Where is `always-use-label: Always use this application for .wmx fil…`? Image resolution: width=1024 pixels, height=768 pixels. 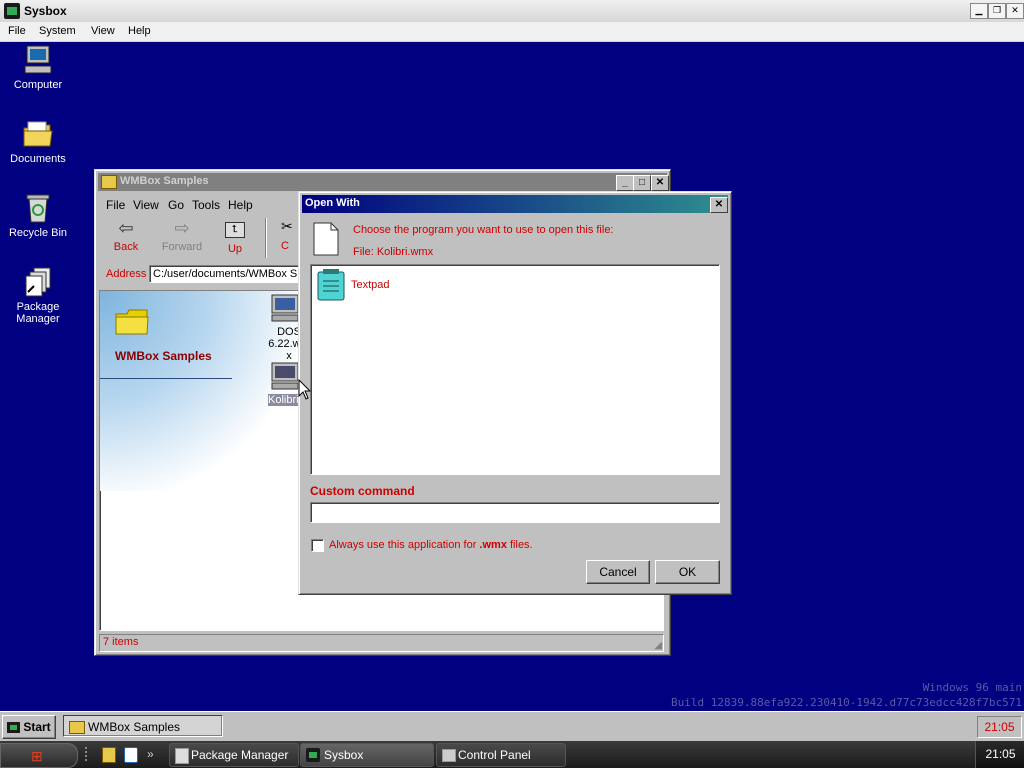
always-use-label: Always use this application for .wmx fil… is located at coordinates (431, 545).